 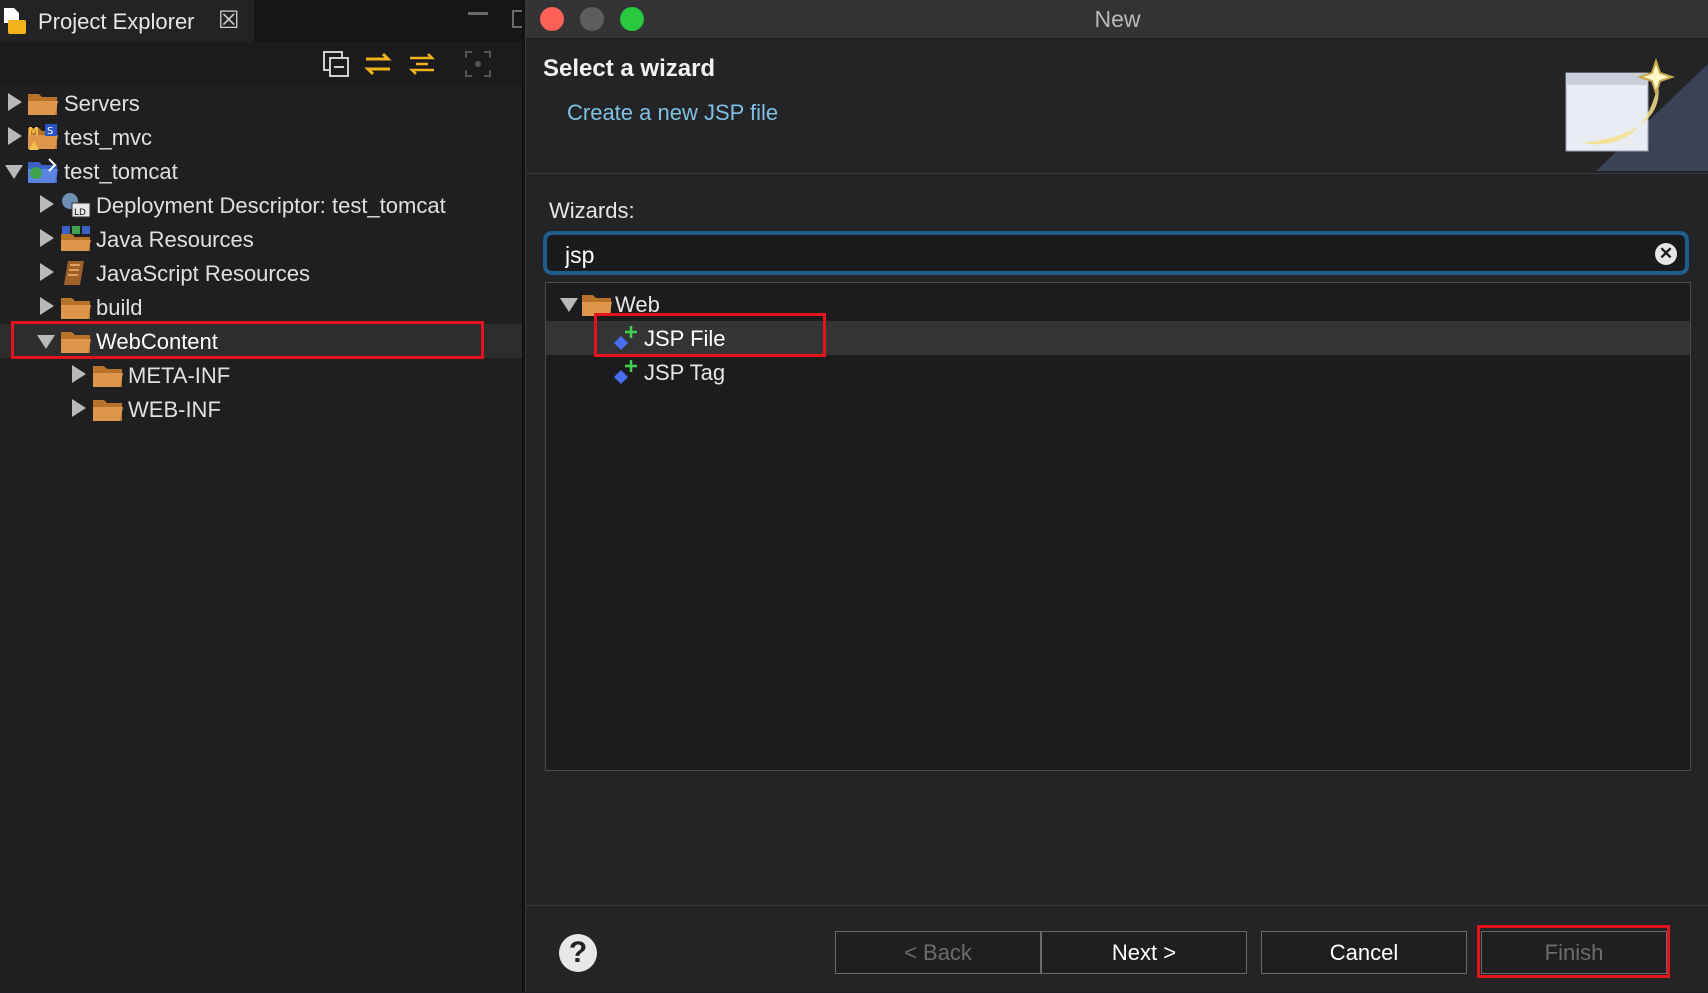 I want to click on cancel-button: Cancel, so click(x=1364, y=952).